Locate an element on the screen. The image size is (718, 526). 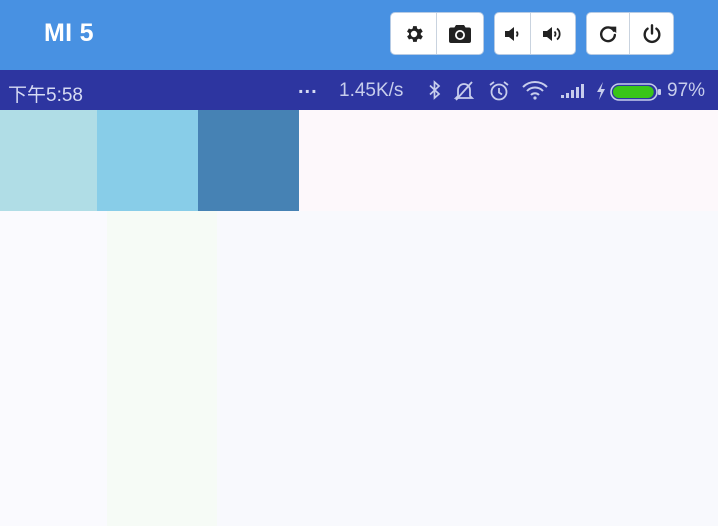
camera-icon is located at coordinates (460, 34).